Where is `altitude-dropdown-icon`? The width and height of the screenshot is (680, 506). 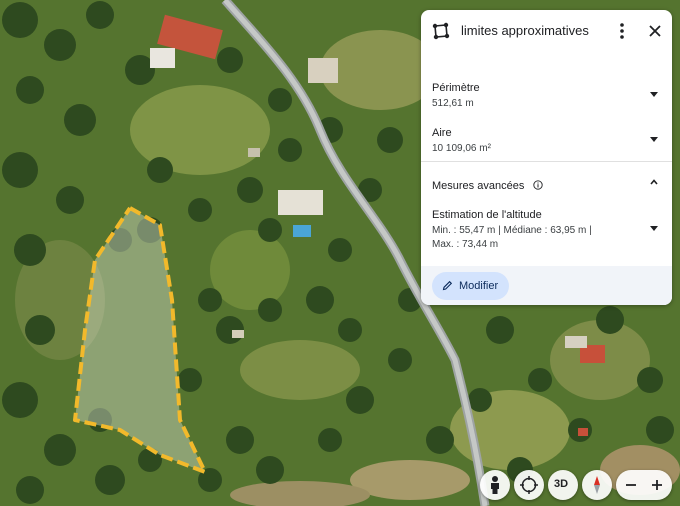
altitude-dropdown-icon is located at coordinates (654, 228).